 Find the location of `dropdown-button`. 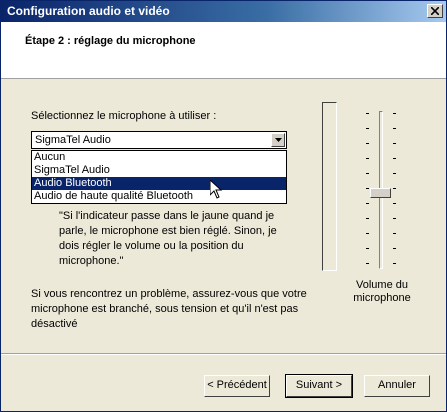

dropdown-button is located at coordinates (278, 140).